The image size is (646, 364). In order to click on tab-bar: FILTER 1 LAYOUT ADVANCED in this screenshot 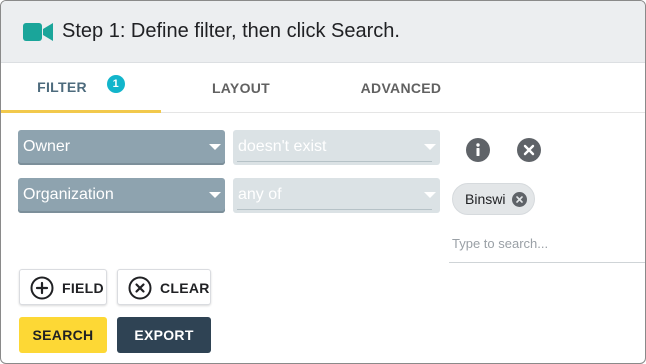, I will do `click(323, 88)`.